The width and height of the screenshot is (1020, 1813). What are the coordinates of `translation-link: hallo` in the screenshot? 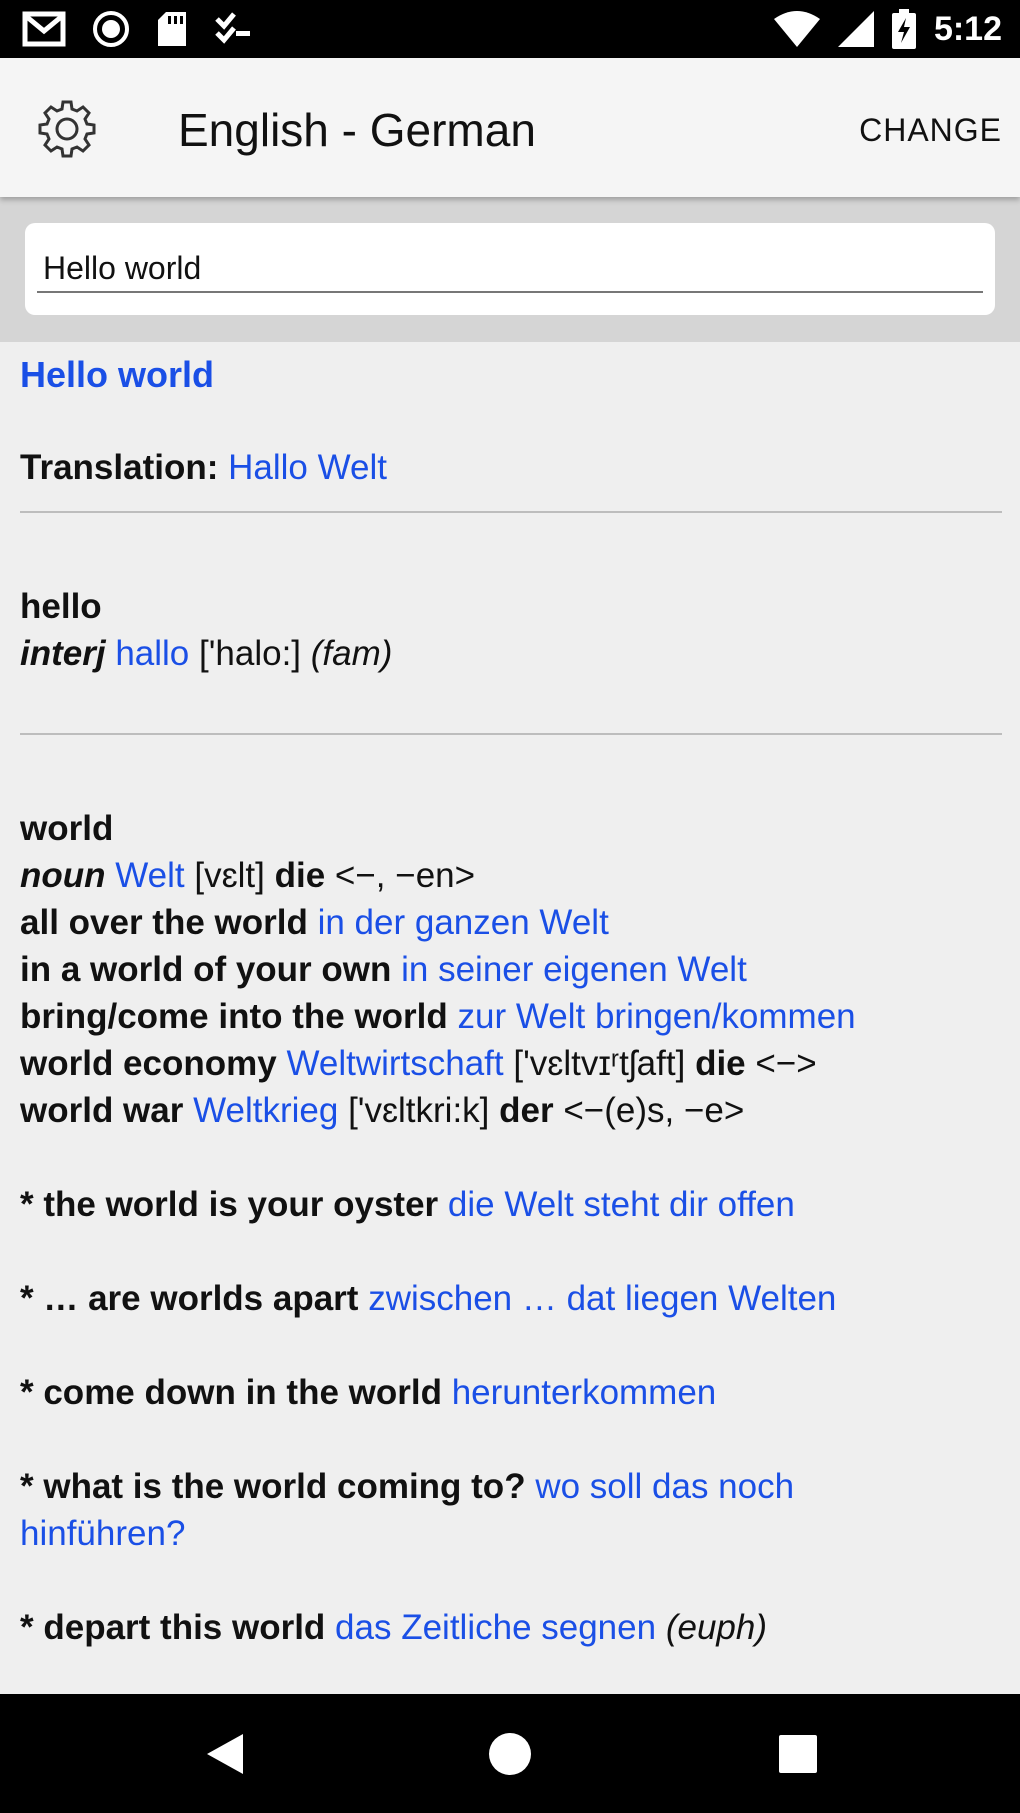 It's located at (152, 653).